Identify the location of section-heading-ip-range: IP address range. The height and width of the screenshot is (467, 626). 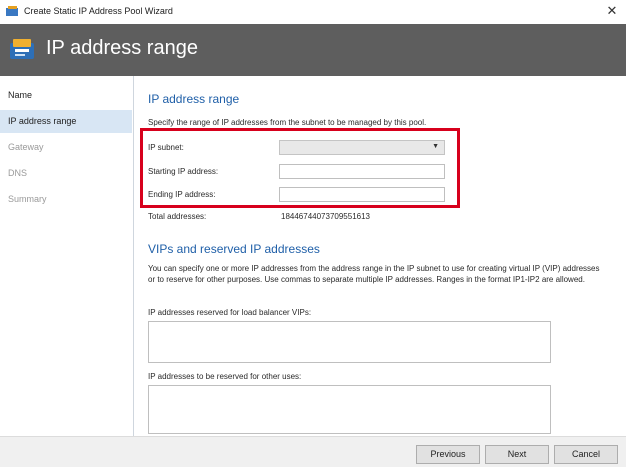
(194, 99).